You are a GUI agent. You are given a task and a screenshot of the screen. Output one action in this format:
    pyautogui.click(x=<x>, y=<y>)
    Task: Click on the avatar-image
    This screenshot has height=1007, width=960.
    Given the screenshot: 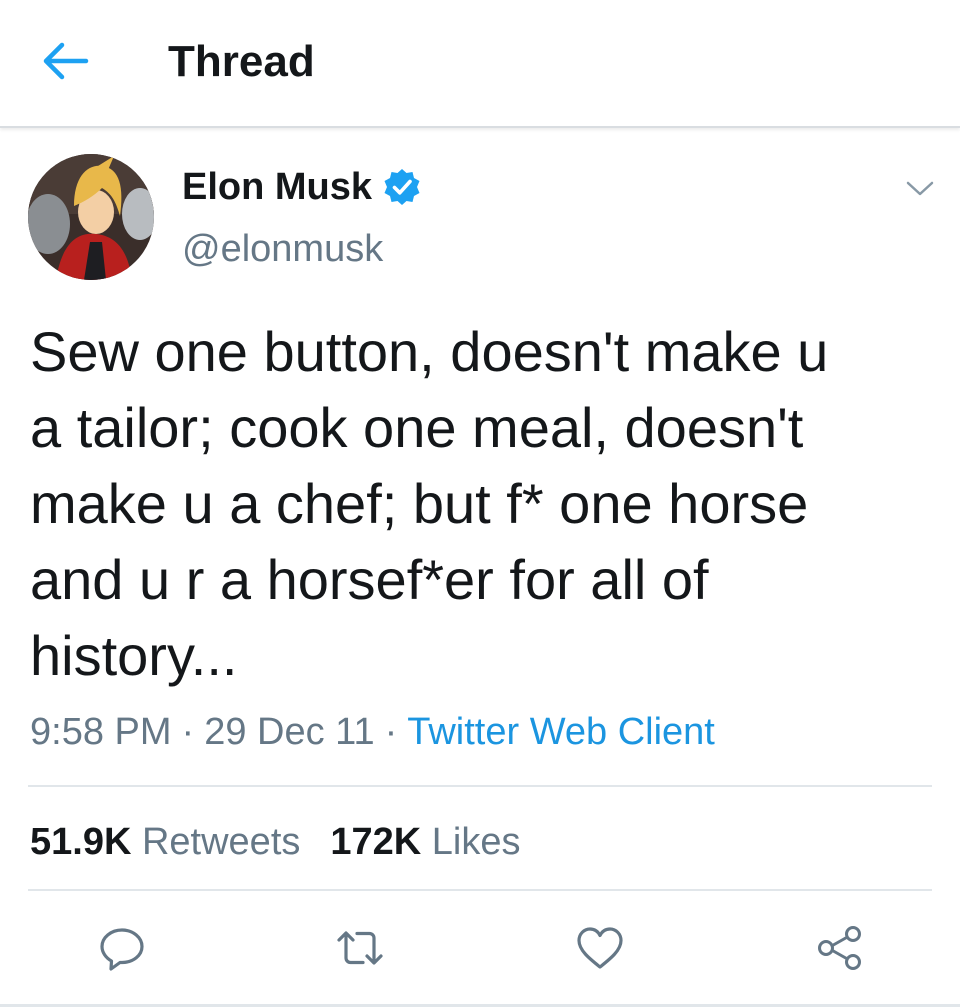 What is the action you would take?
    pyautogui.click(x=91, y=217)
    